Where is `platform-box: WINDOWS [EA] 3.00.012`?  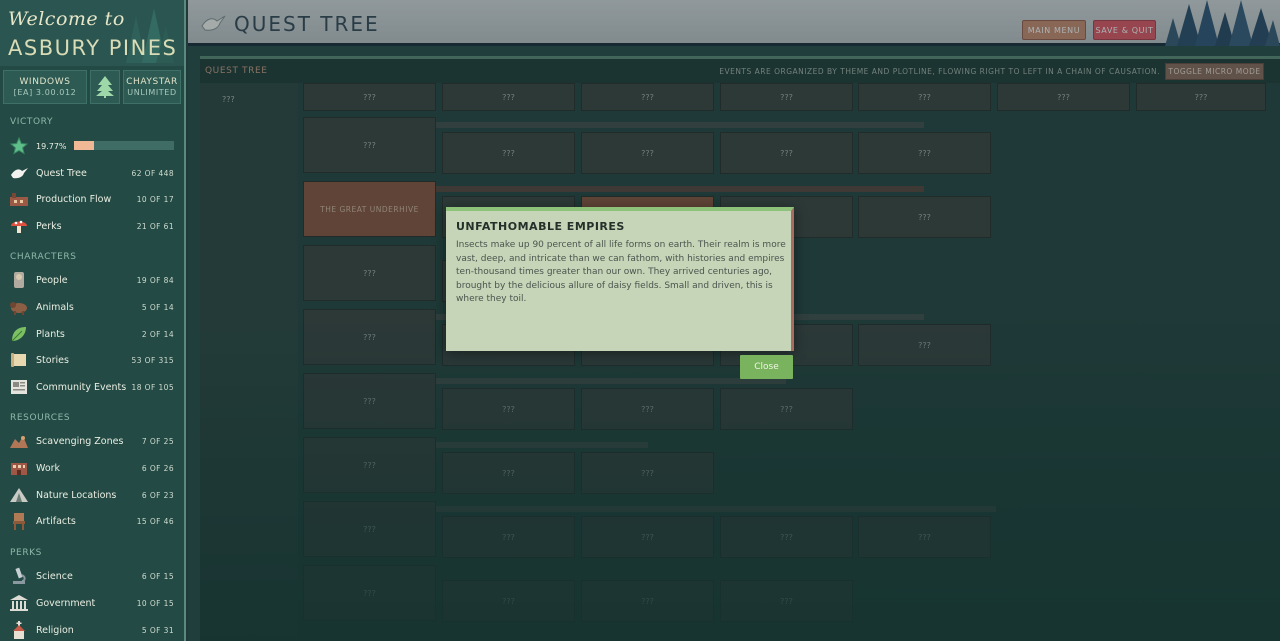 platform-box: WINDOWS [EA] 3.00.012 is located at coordinates (45, 87).